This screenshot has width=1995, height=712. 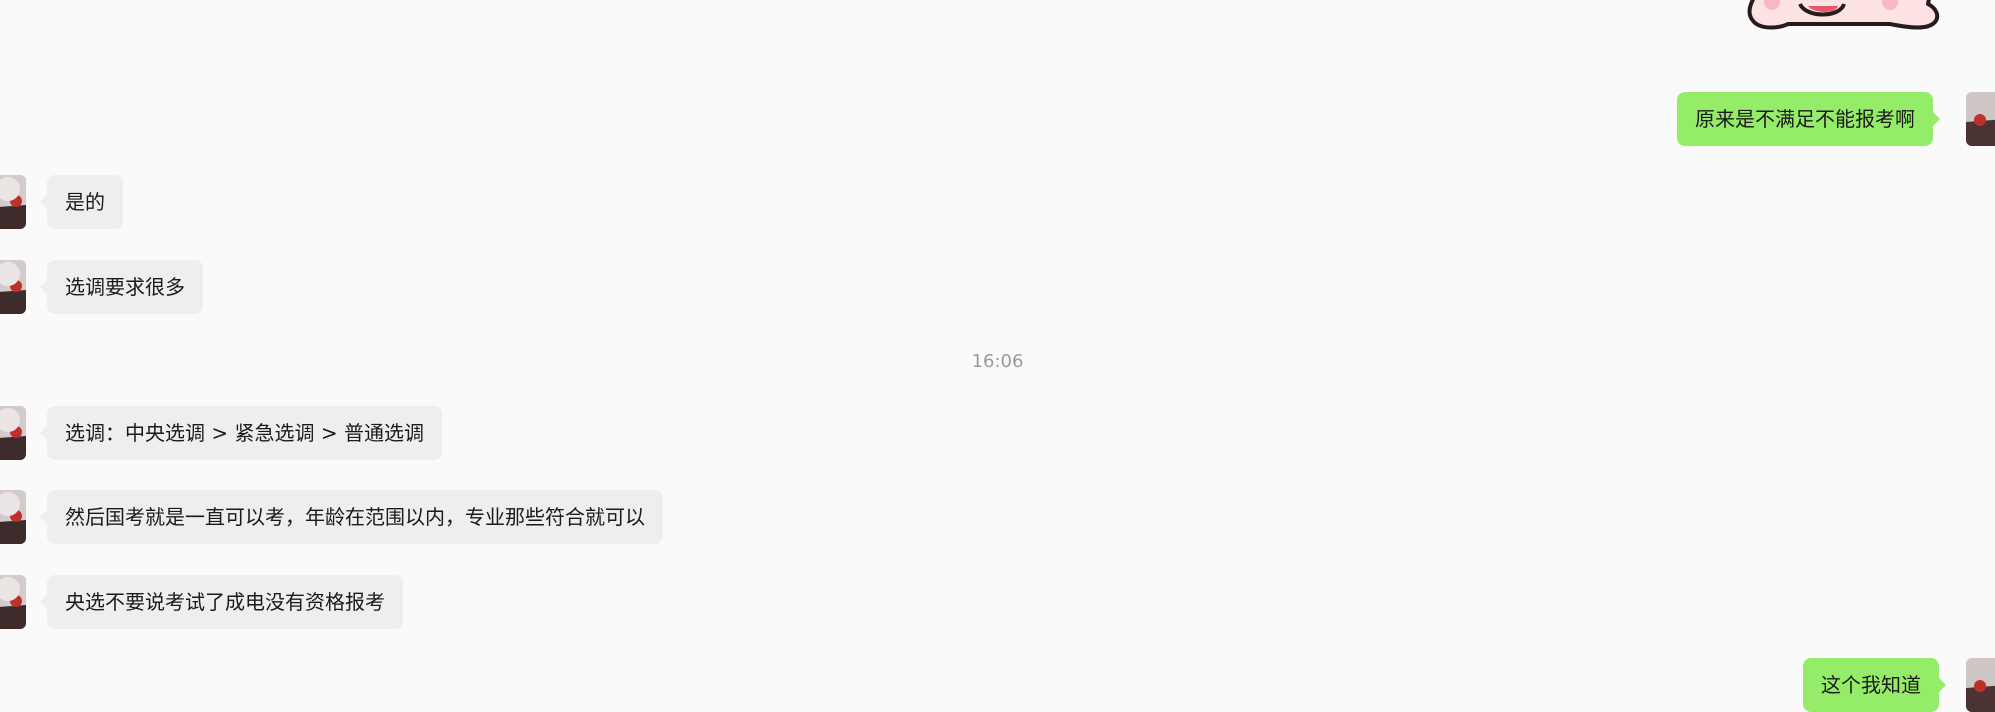 I want to click on message-bubble-self: 这个我知道, so click(x=1874, y=685).